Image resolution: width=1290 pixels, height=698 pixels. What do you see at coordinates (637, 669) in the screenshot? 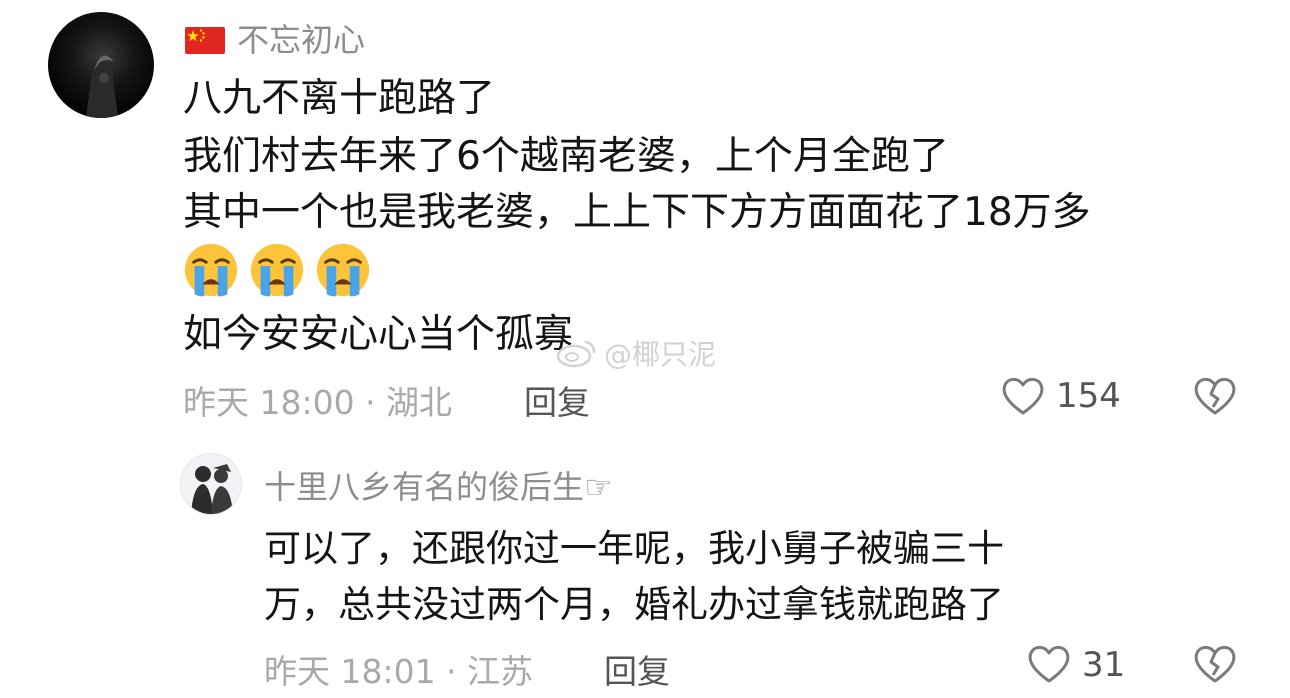
I see `reply-reply-button: 回复` at bounding box center [637, 669].